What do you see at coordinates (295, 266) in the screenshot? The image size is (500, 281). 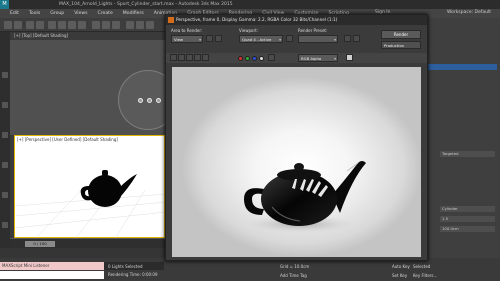 I see `status-grid: Grid = 10.0cm` at bounding box center [295, 266].